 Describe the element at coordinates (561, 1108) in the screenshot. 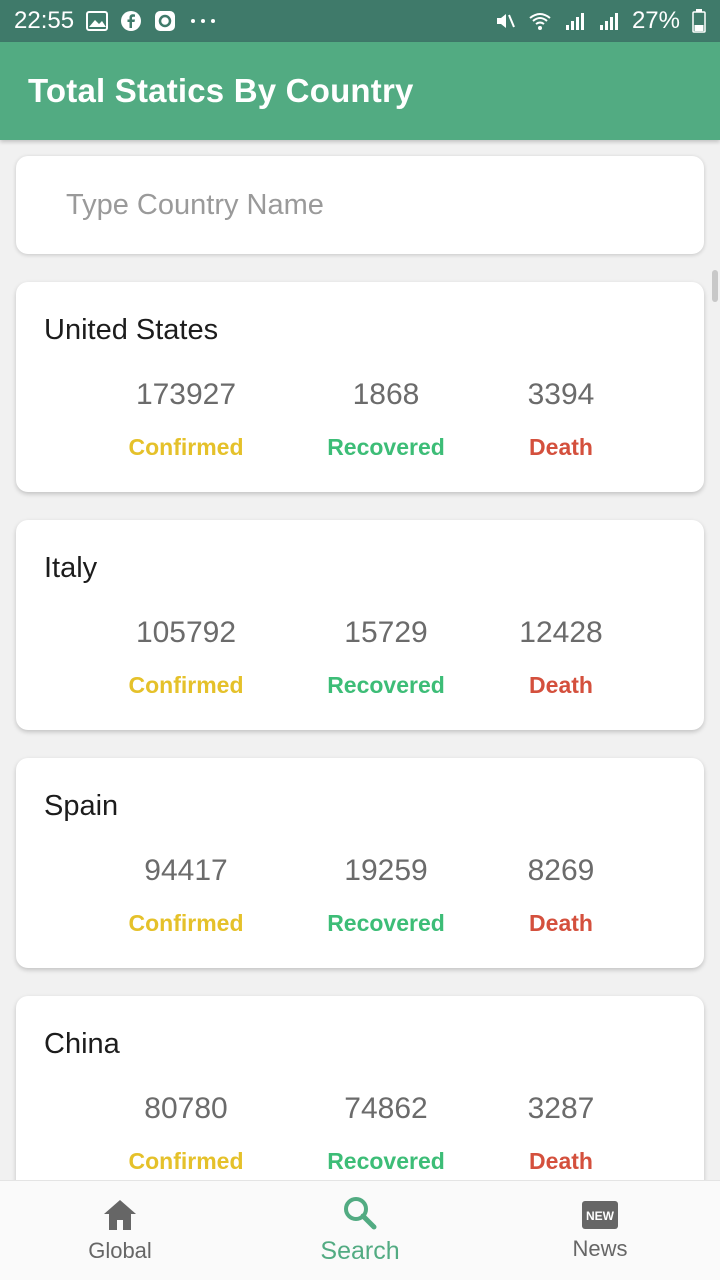

I see `death-value: 3287` at that location.